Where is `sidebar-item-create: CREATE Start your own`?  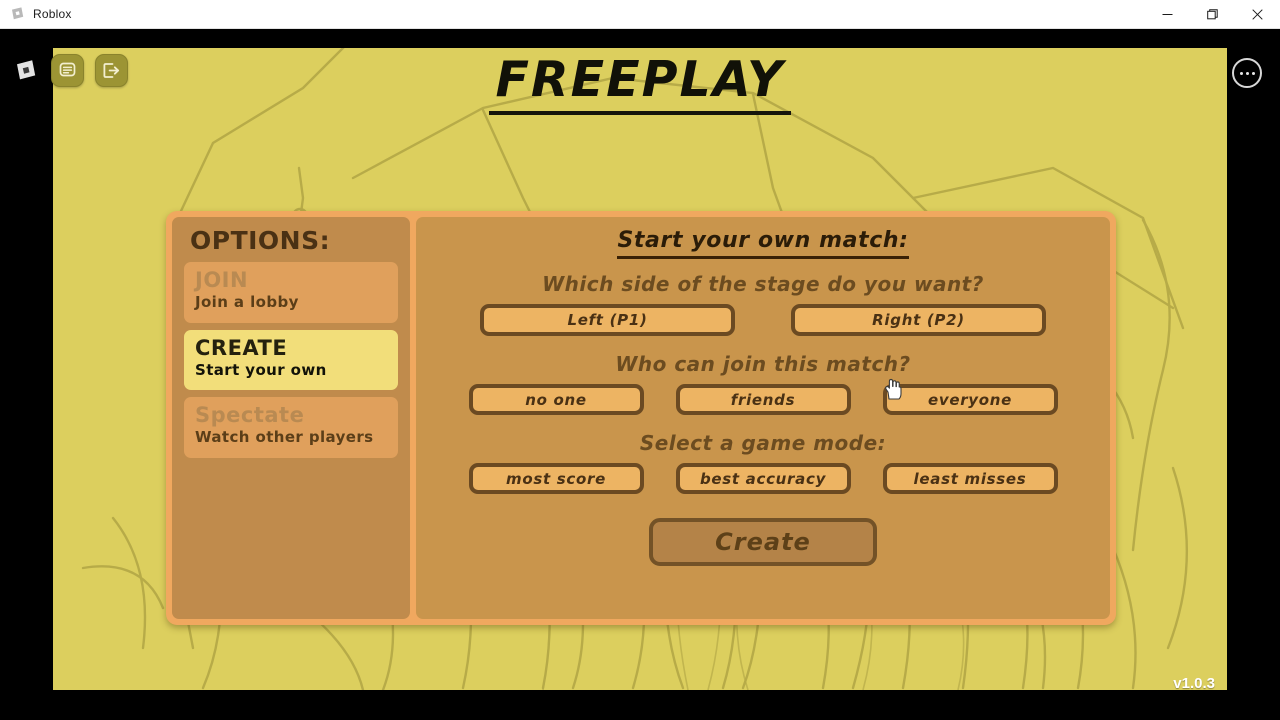 sidebar-item-create: CREATE Start your own is located at coordinates (291, 360).